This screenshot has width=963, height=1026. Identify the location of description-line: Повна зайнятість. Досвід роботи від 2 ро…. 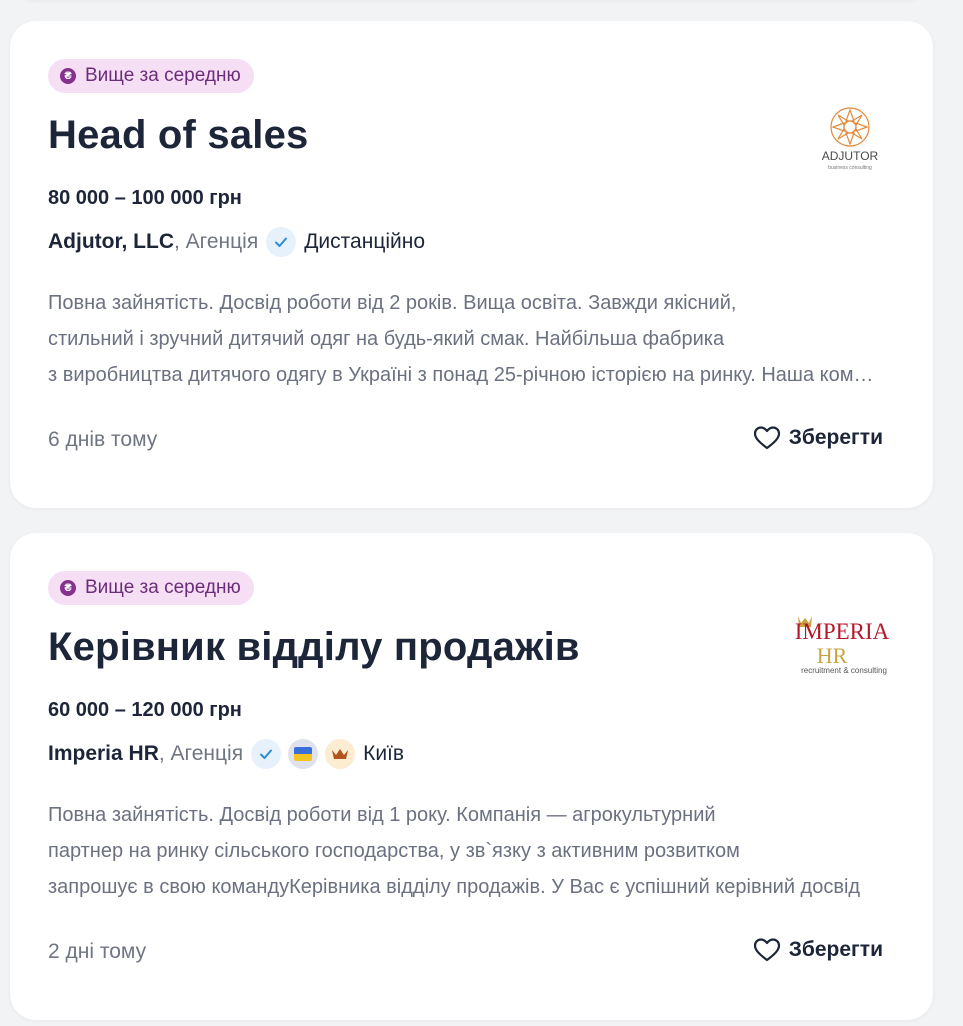
(392, 303).